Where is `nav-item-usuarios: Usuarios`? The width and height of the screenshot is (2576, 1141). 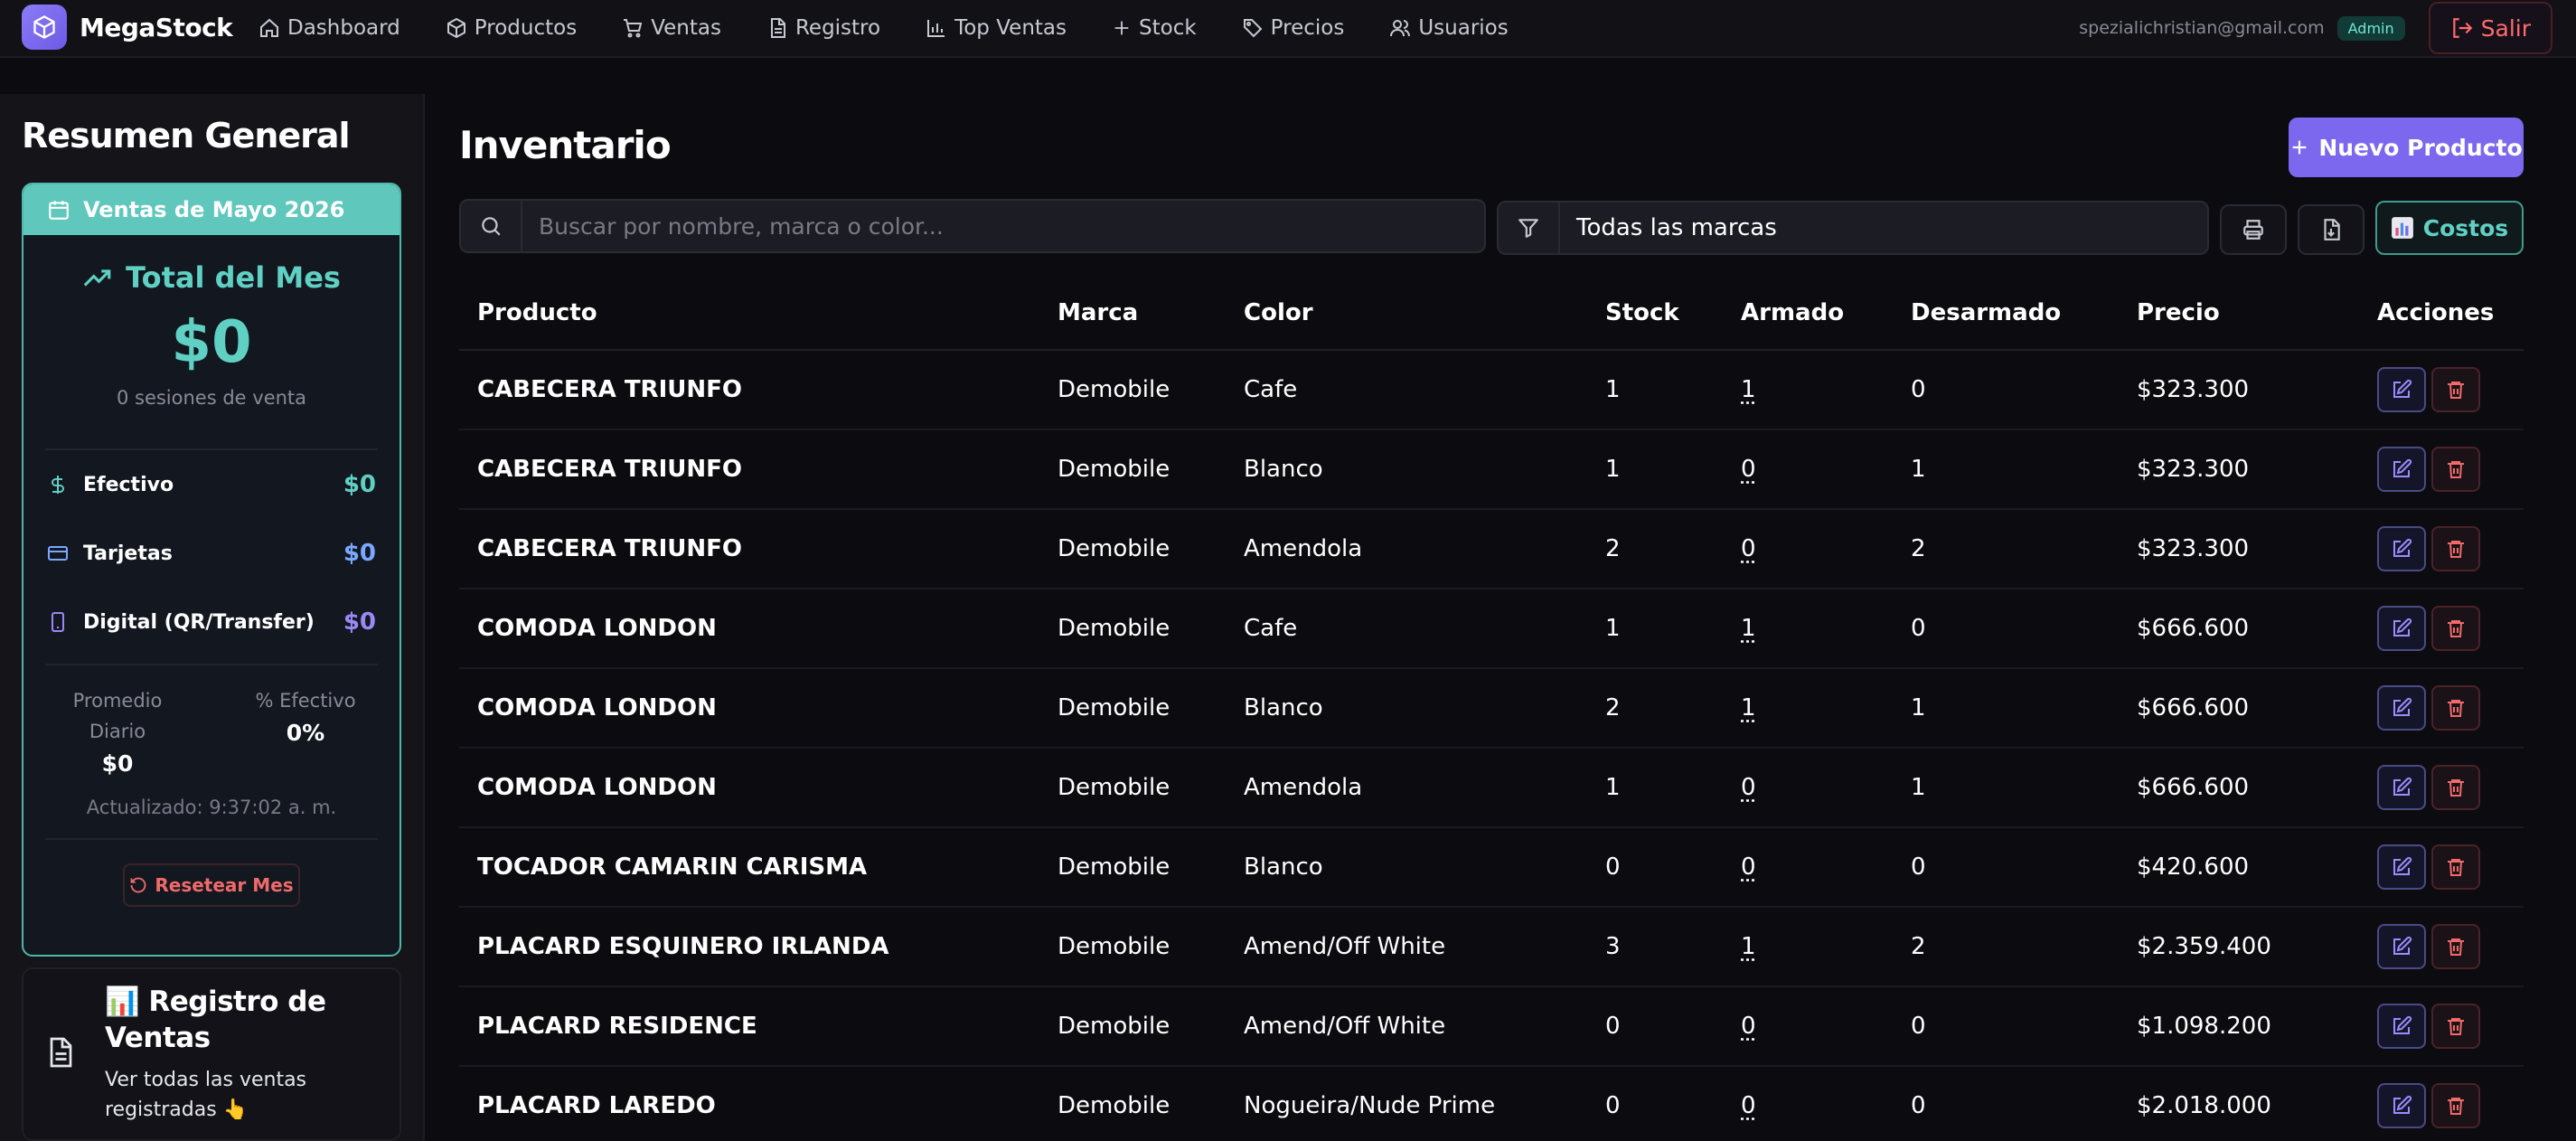 nav-item-usuarios: Usuarios is located at coordinates (1448, 28).